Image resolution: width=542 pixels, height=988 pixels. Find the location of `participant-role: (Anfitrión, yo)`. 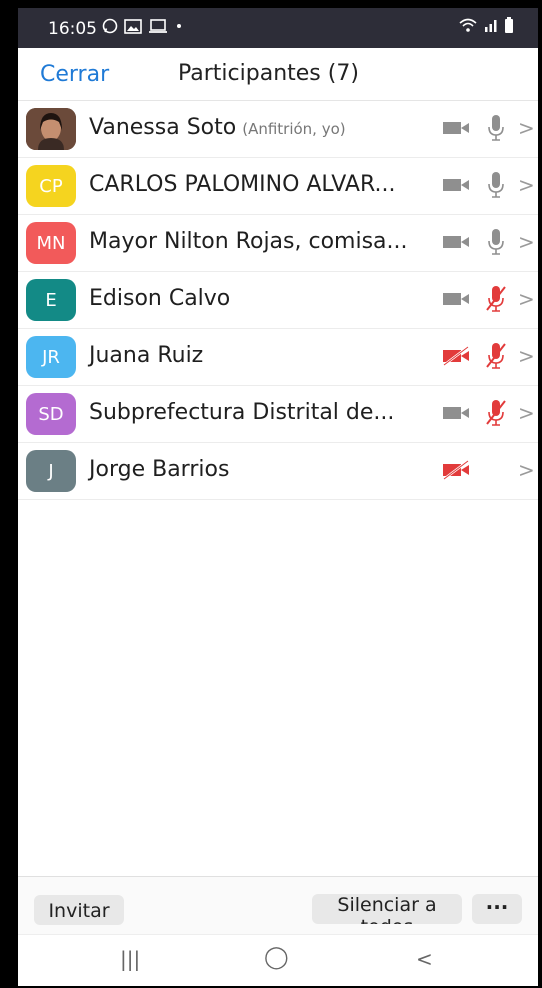

participant-role: (Anfitrión, yo) is located at coordinates (294, 129).